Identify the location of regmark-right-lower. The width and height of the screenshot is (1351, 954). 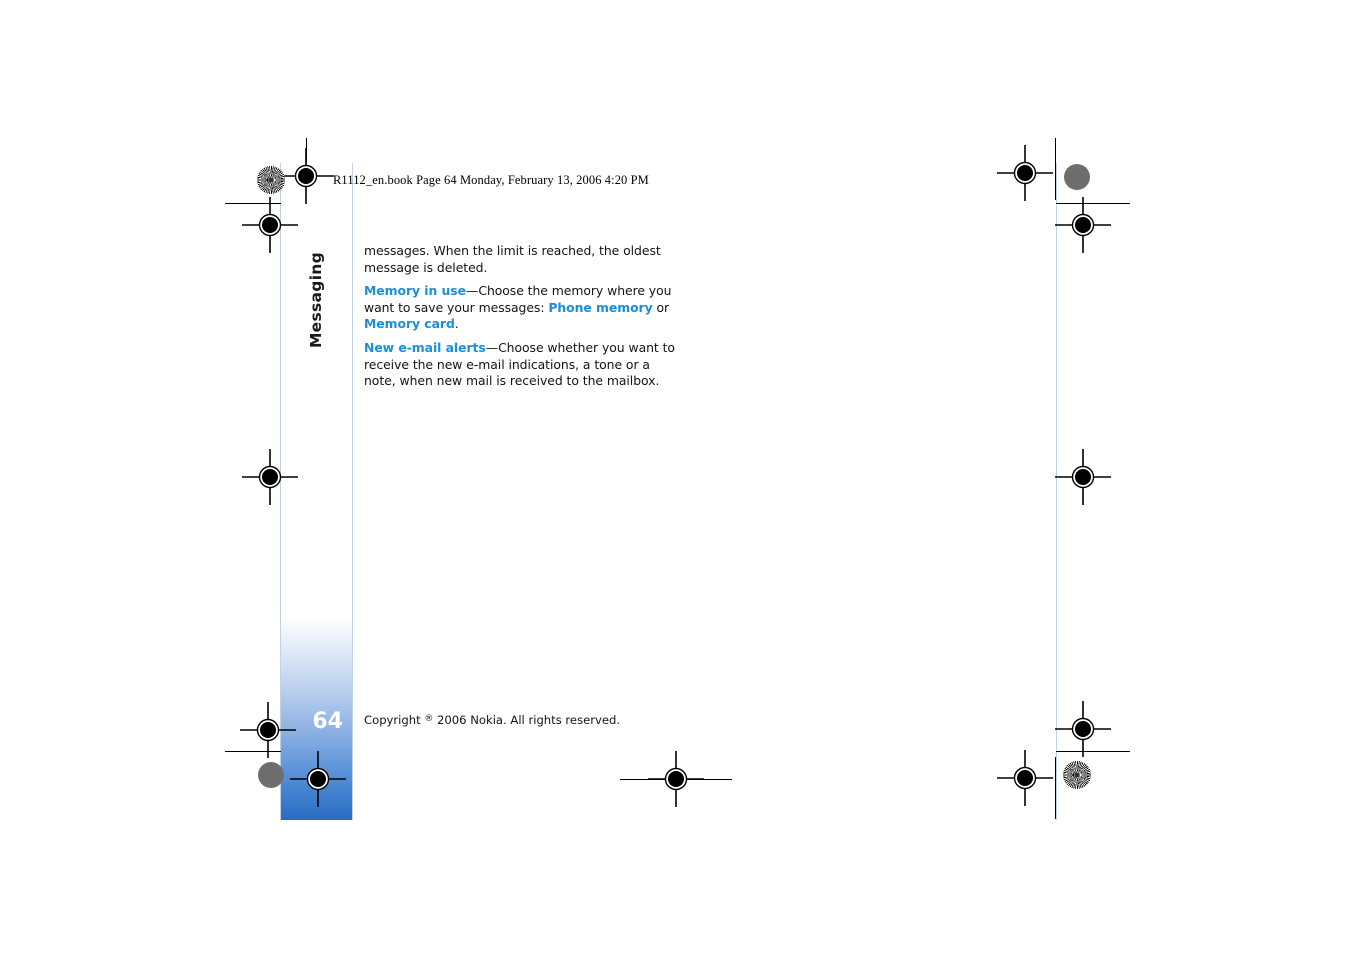
(1083, 729).